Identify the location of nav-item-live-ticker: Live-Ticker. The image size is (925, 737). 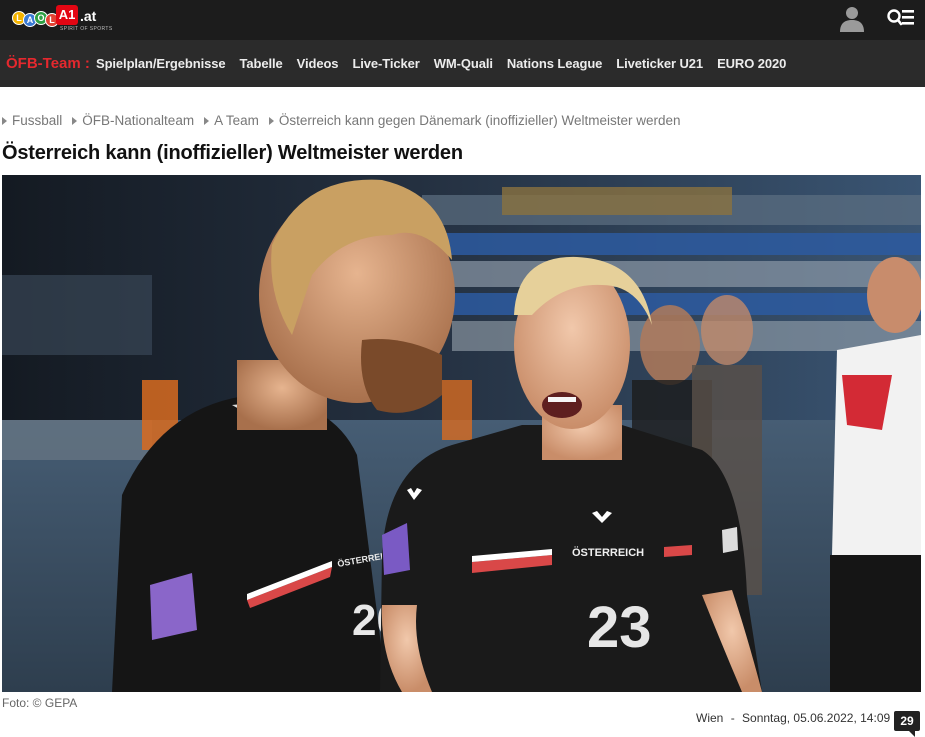
(385, 63).